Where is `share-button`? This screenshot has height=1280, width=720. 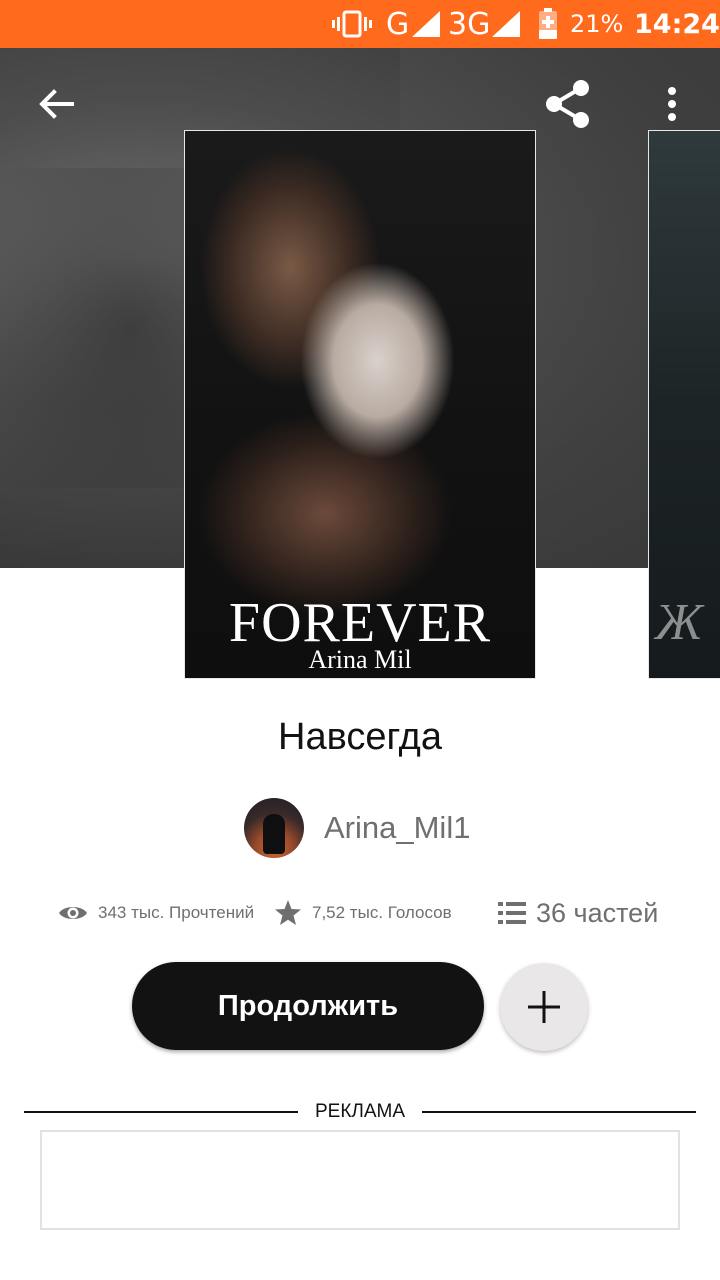 share-button is located at coordinates (568, 104).